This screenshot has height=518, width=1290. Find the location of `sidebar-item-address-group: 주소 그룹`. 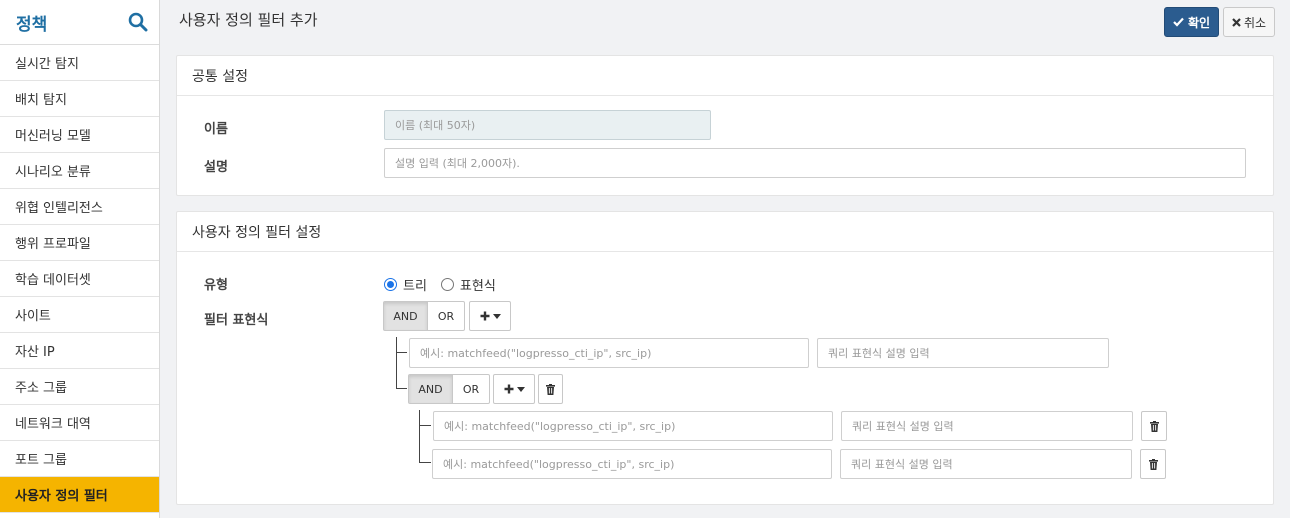

sidebar-item-address-group: 주소 그룹 is located at coordinates (79, 387).